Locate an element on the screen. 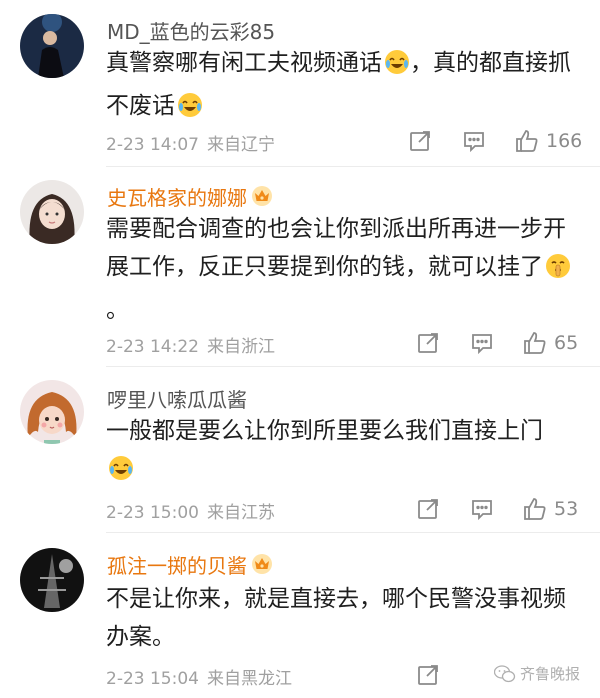 This screenshot has width=600, height=698. username: 啰里八嗦瓜瓜酱 is located at coordinates (177, 398).